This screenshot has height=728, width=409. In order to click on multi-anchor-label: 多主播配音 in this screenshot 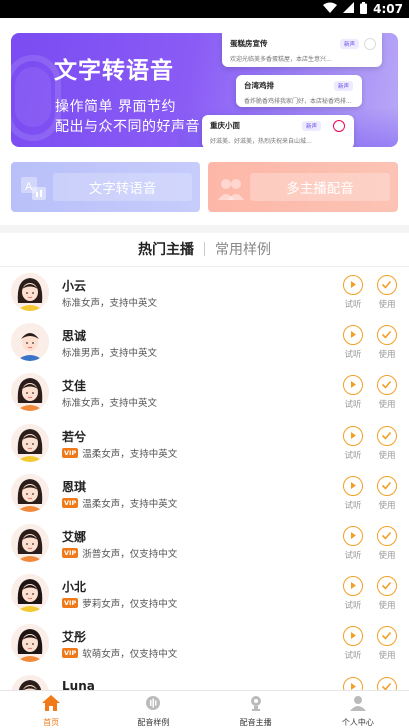, I will do `click(320, 187)`.